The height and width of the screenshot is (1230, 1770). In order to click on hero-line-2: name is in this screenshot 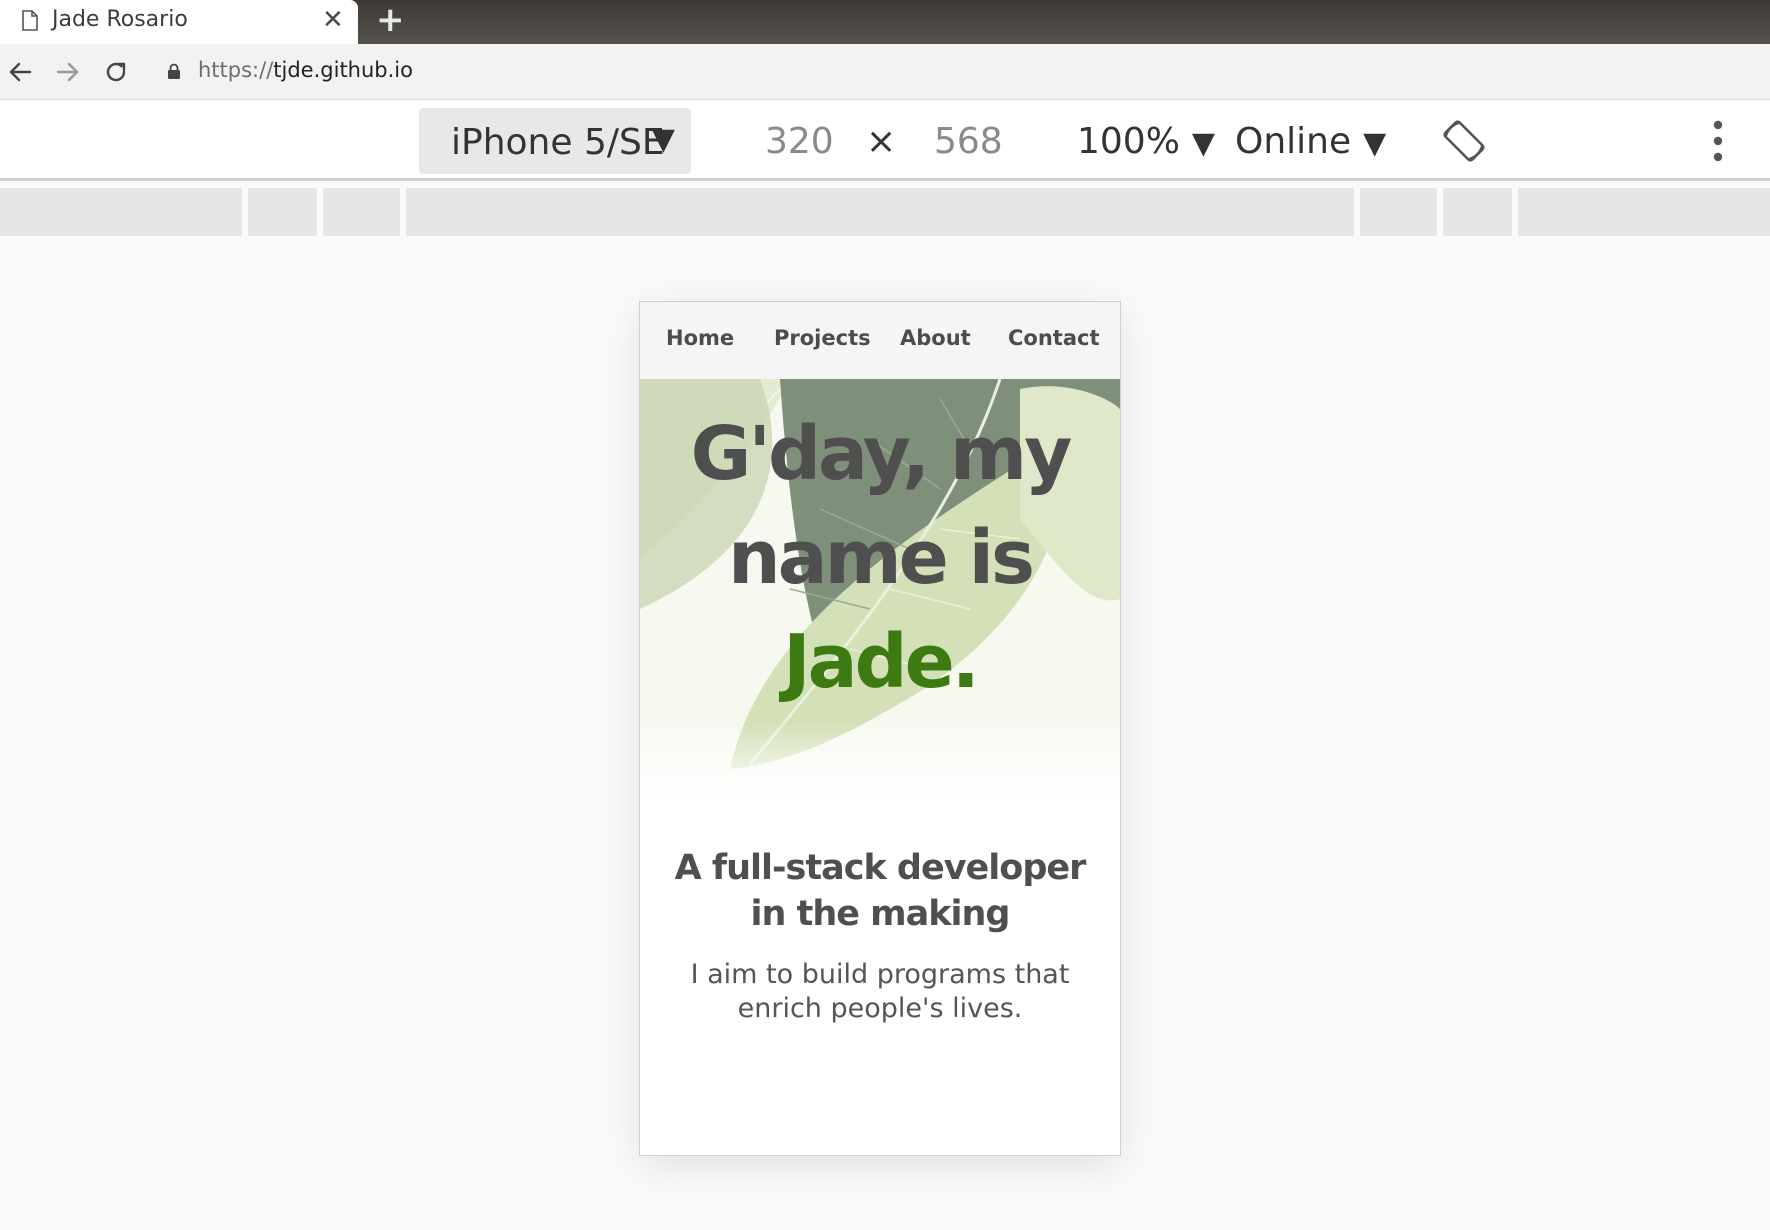, I will do `click(881, 558)`.